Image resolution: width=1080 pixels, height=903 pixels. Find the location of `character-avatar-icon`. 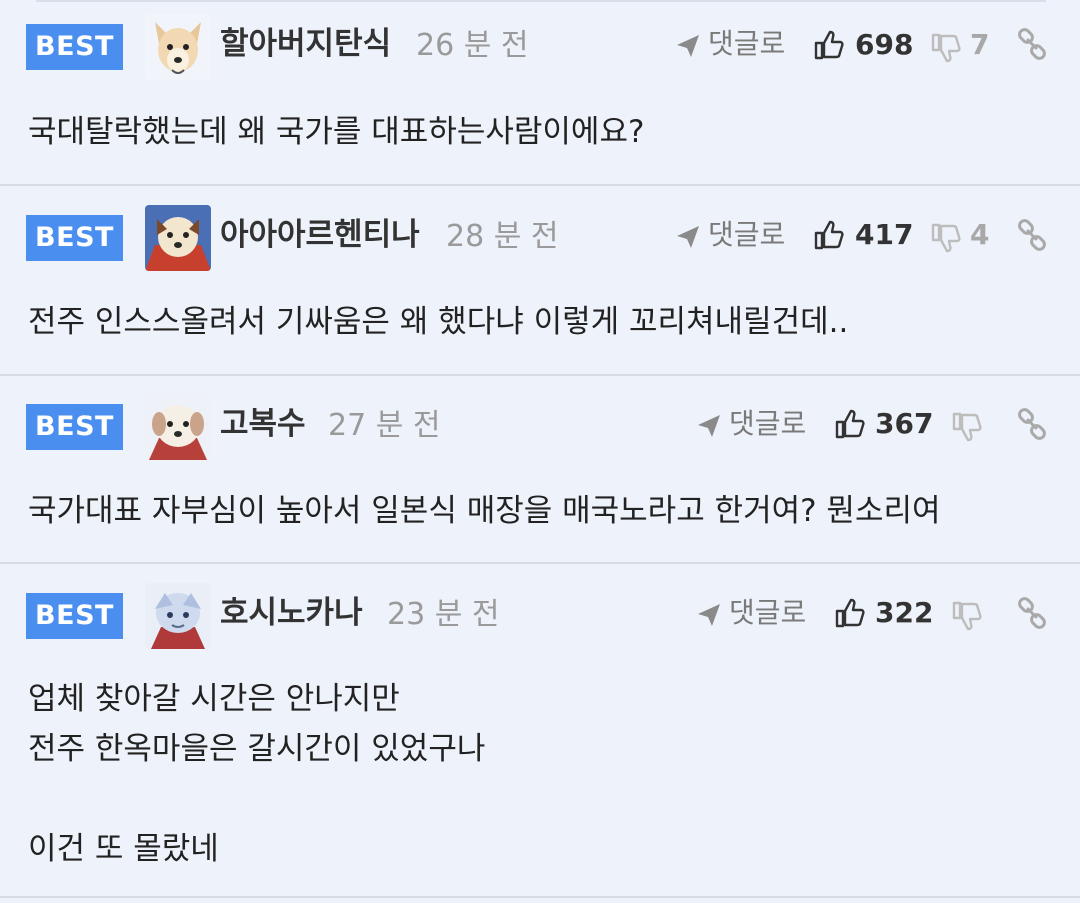

character-avatar-icon is located at coordinates (178, 616).